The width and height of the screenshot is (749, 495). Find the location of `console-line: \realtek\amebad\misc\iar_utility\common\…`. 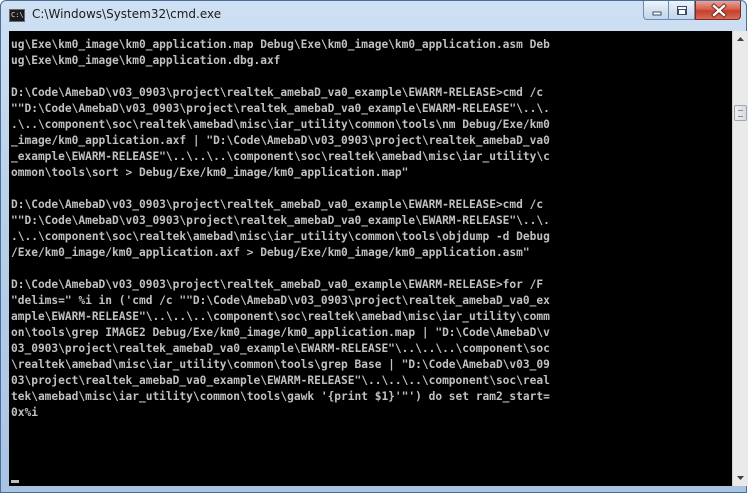

console-line: \realtek\amebad\misc\iar_utility\common\… is located at coordinates (280, 364).